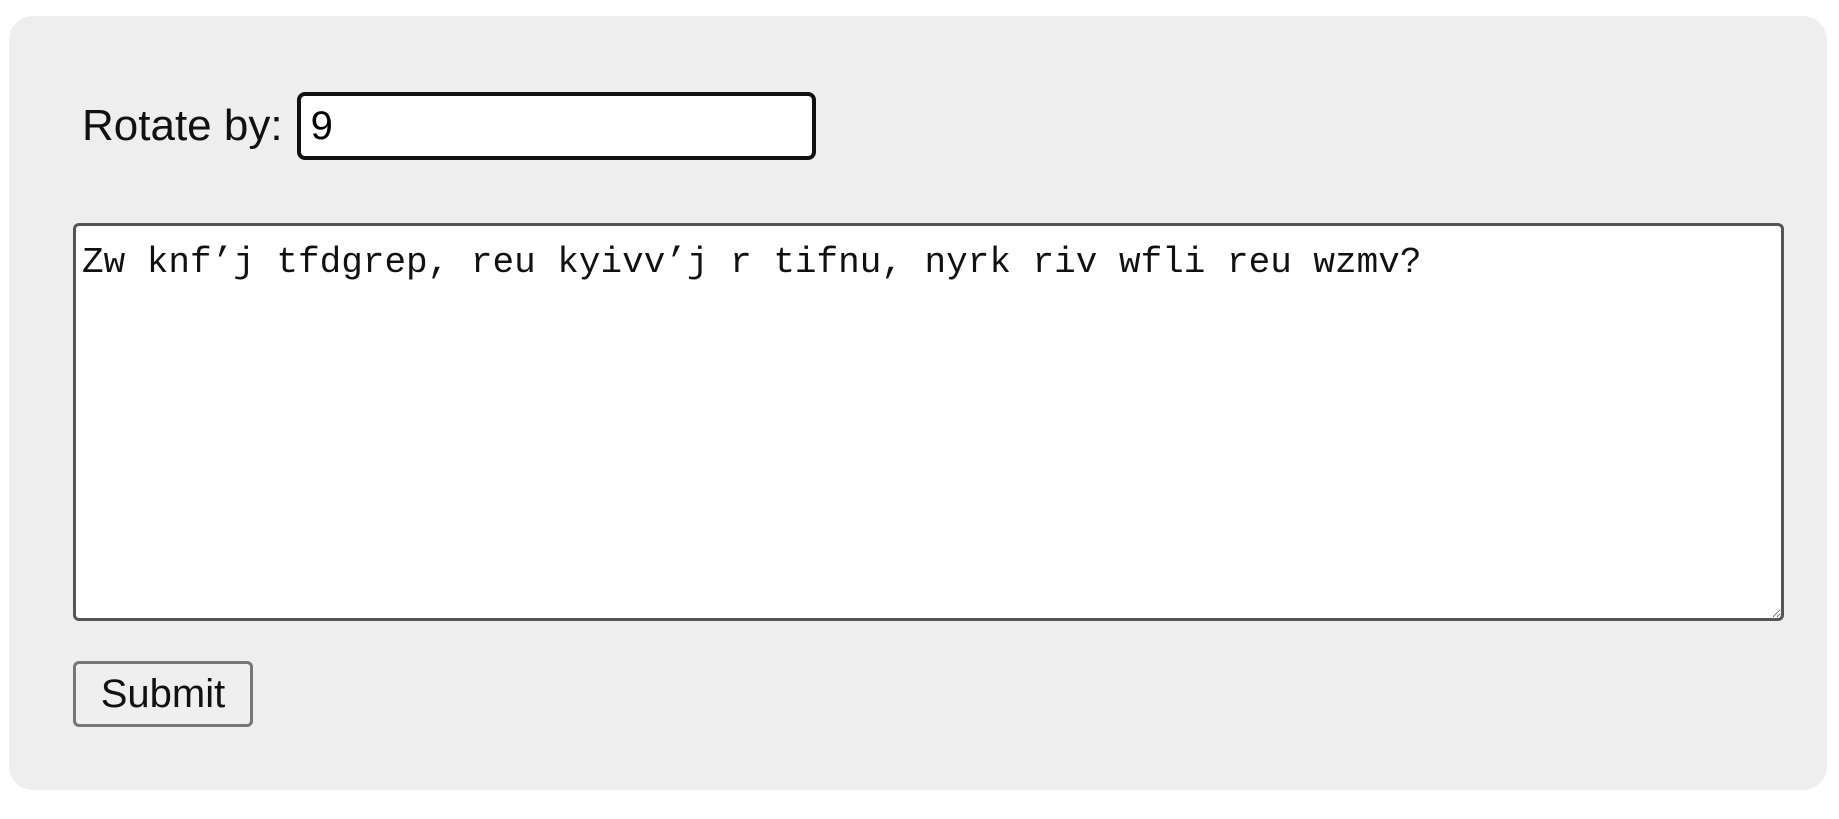  Describe the element at coordinates (163, 694) in the screenshot. I see `submit-button: Submit` at that location.